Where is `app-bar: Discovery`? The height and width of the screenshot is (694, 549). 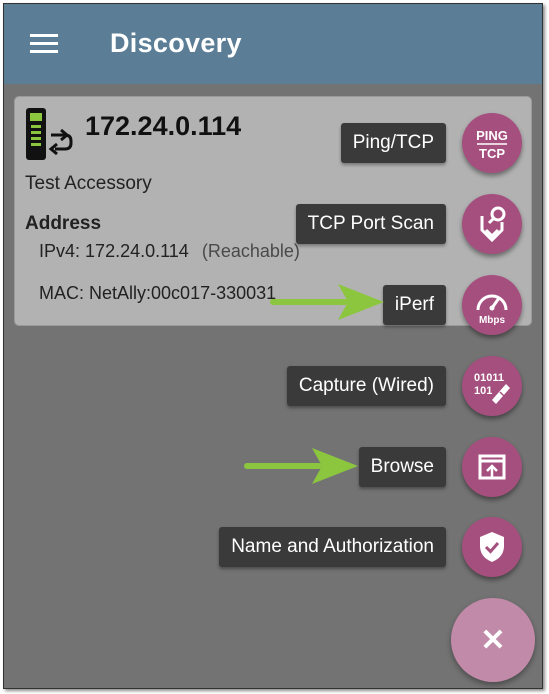 app-bar: Discovery is located at coordinates (273, 44).